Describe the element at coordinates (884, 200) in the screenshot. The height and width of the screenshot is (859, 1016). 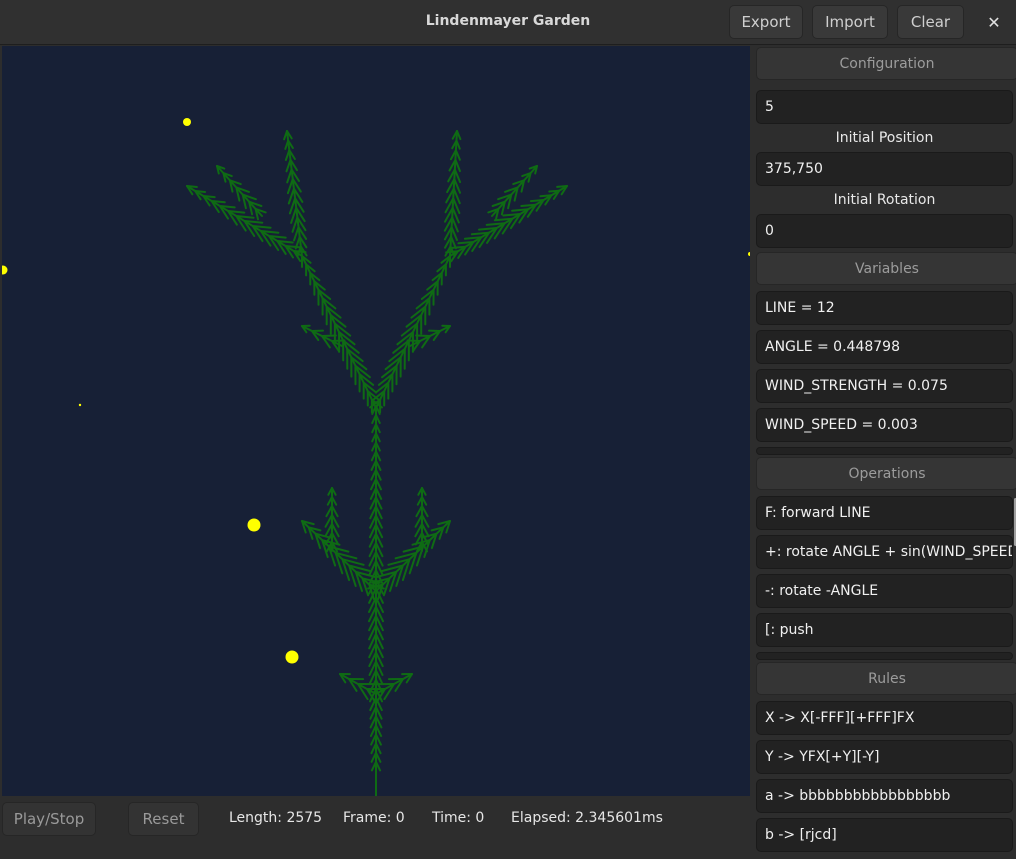
I see `initial-rotation-label: Initial Rotation` at that location.